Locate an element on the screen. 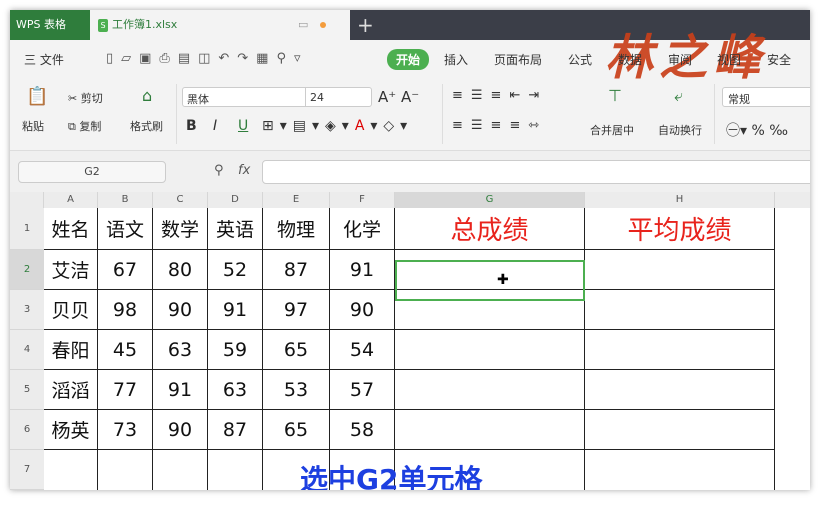 This screenshot has height=505, width=820. align-icons: ≡☰≡⇤⇥ is located at coordinates (499, 95).